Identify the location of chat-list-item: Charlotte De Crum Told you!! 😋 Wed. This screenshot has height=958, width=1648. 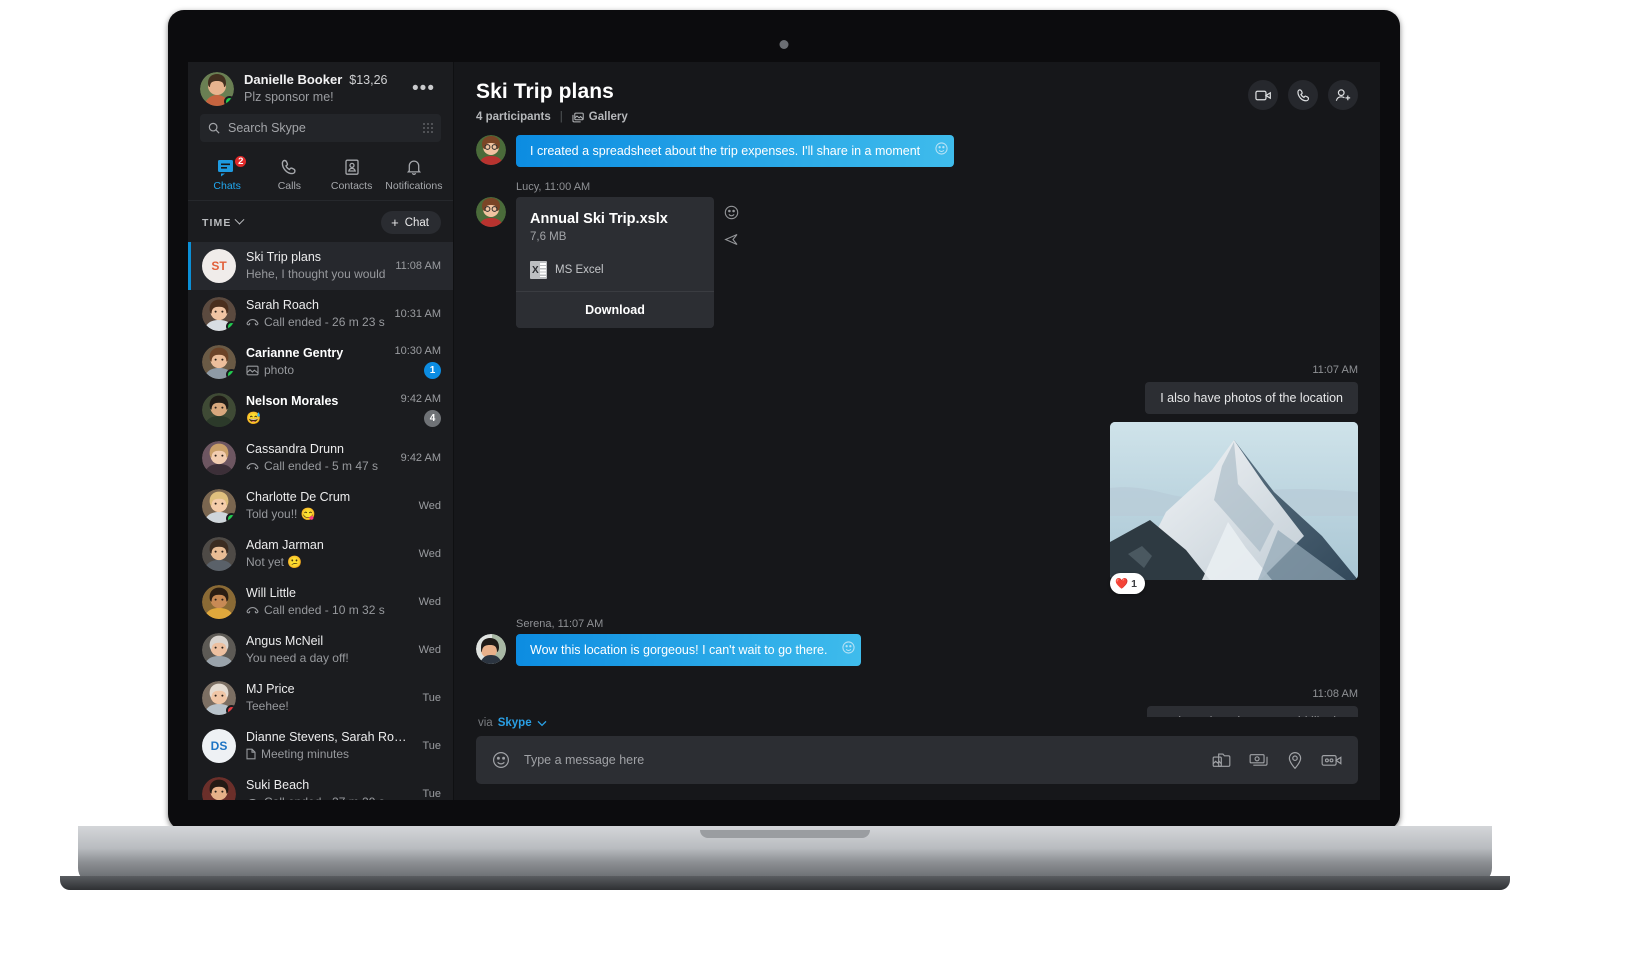
(320, 506).